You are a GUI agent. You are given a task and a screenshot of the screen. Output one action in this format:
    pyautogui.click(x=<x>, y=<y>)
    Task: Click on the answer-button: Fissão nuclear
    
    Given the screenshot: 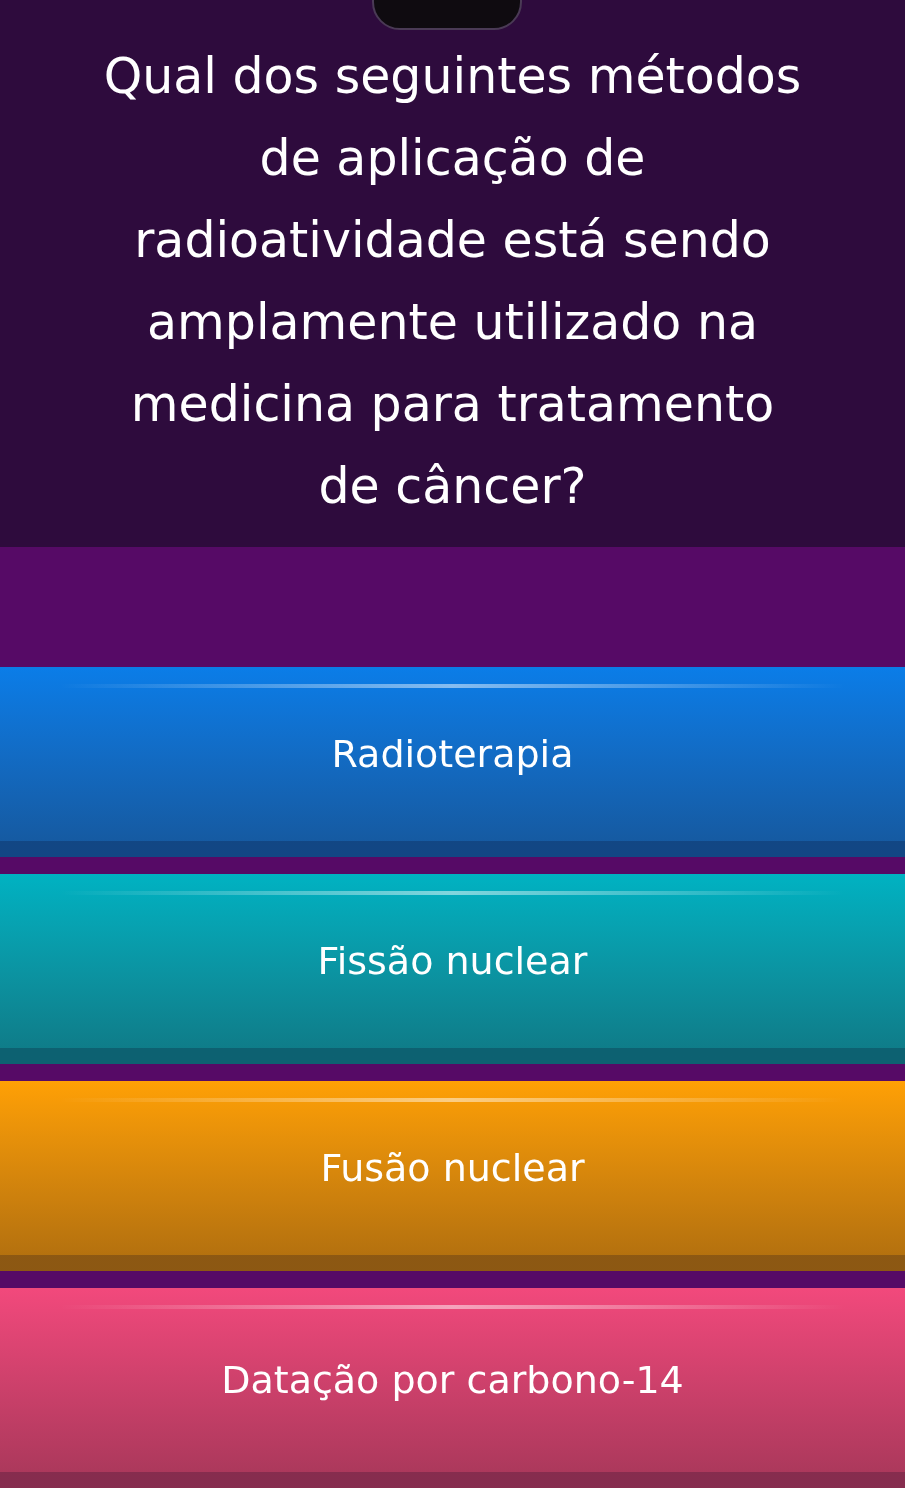 What is the action you would take?
    pyautogui.click(x=452, y=969)
    